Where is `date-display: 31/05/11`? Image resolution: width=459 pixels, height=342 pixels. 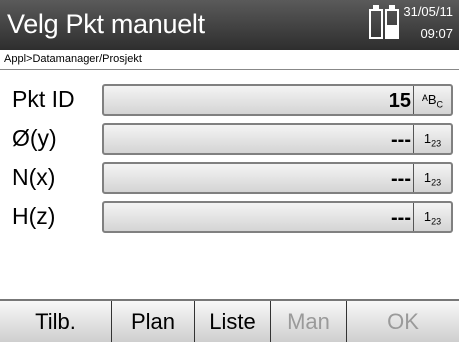
date-display: 31/05/11 is located at coordinates (428, 11).